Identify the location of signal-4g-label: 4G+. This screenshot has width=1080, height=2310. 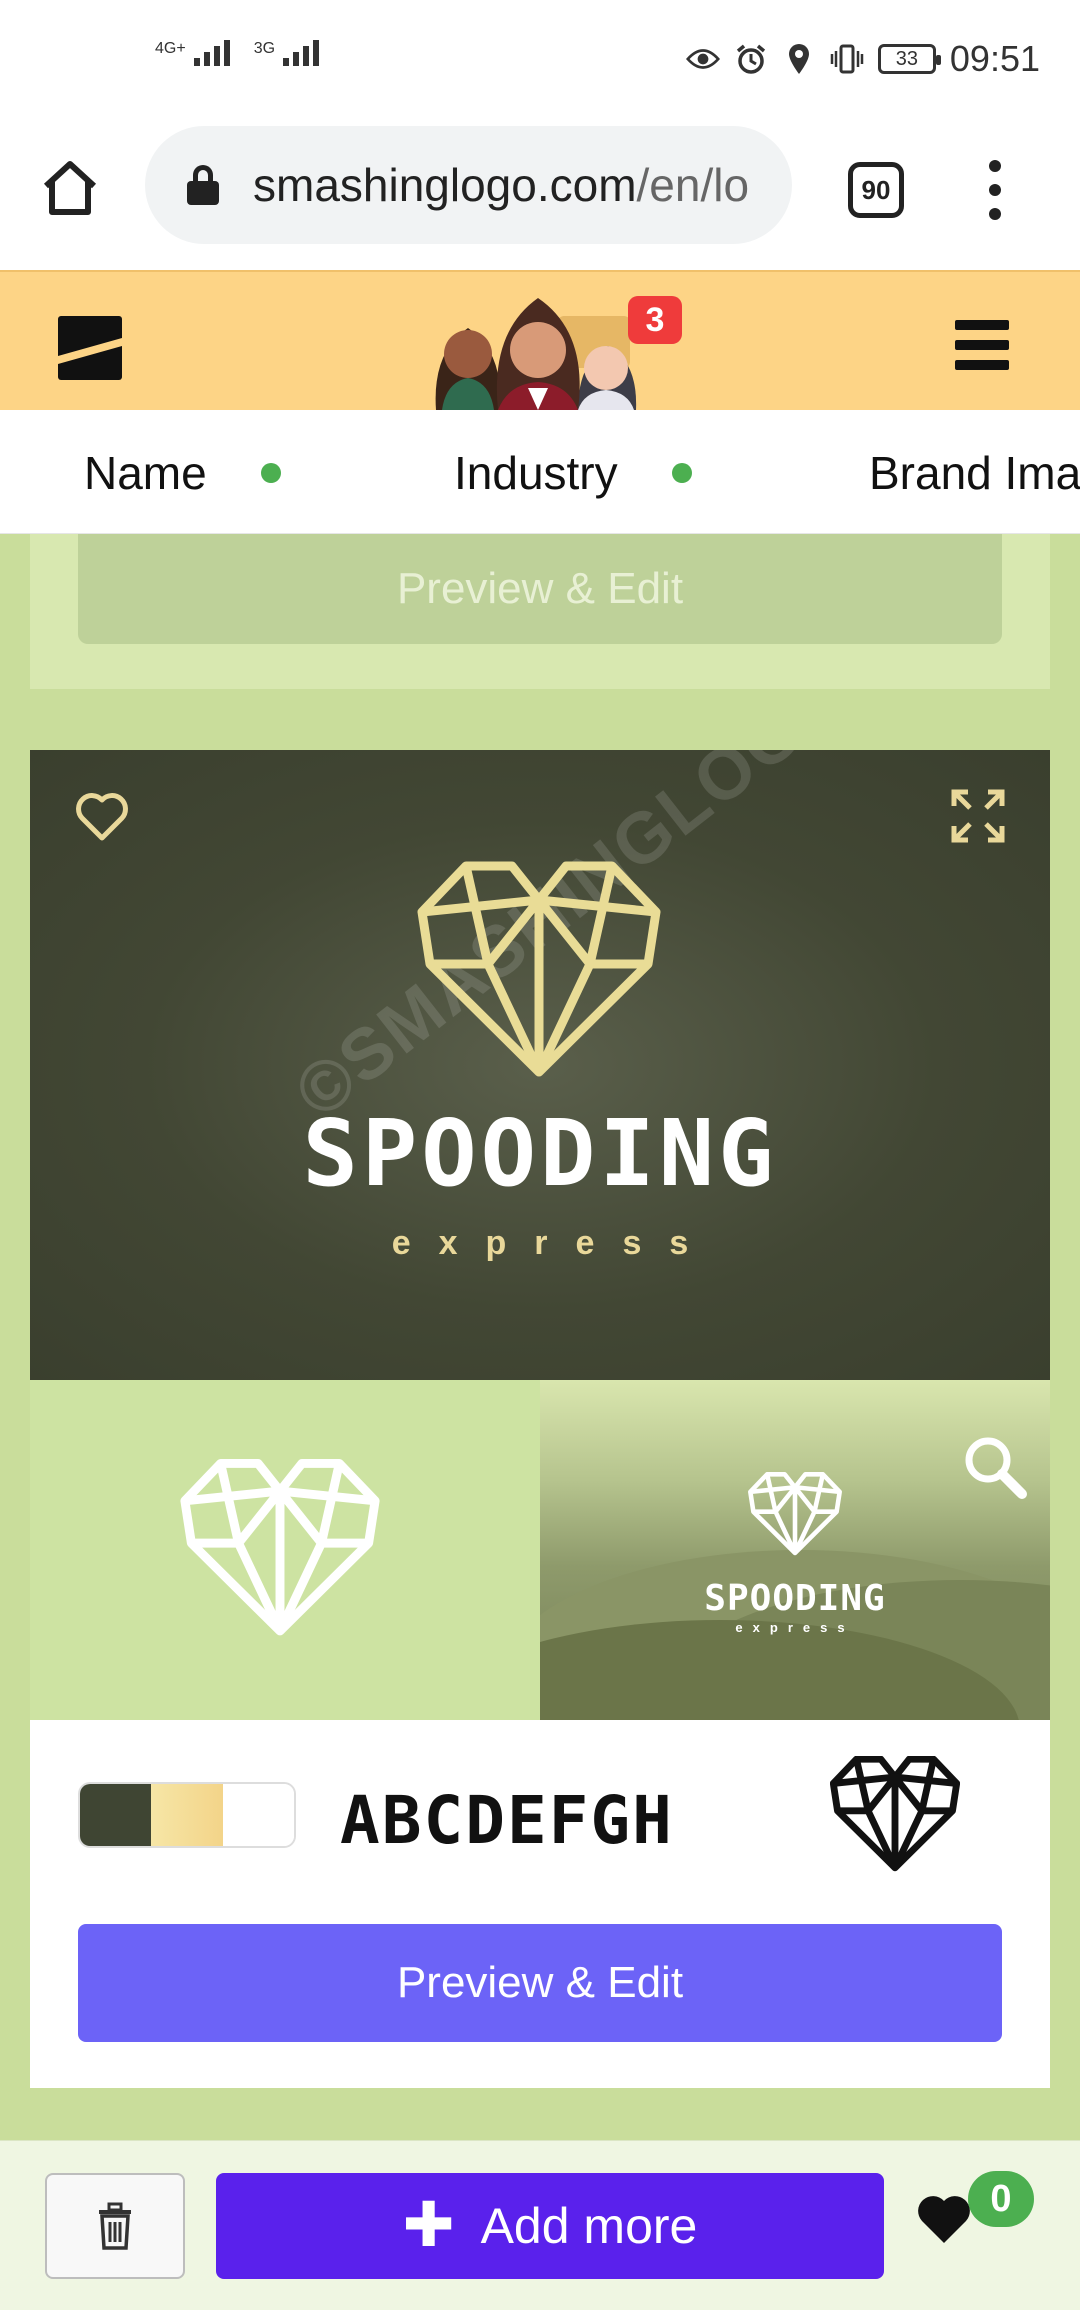
(170, 48).